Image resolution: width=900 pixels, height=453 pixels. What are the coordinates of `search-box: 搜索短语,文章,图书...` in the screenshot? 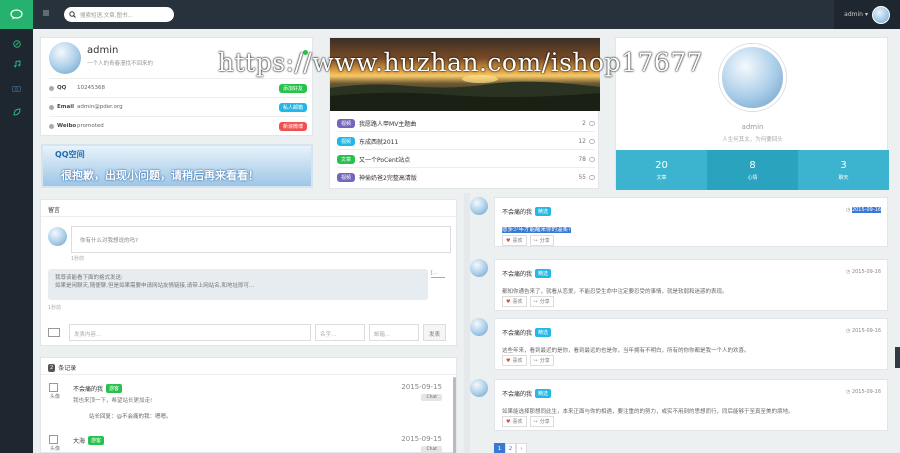 It's located at (119, 14).